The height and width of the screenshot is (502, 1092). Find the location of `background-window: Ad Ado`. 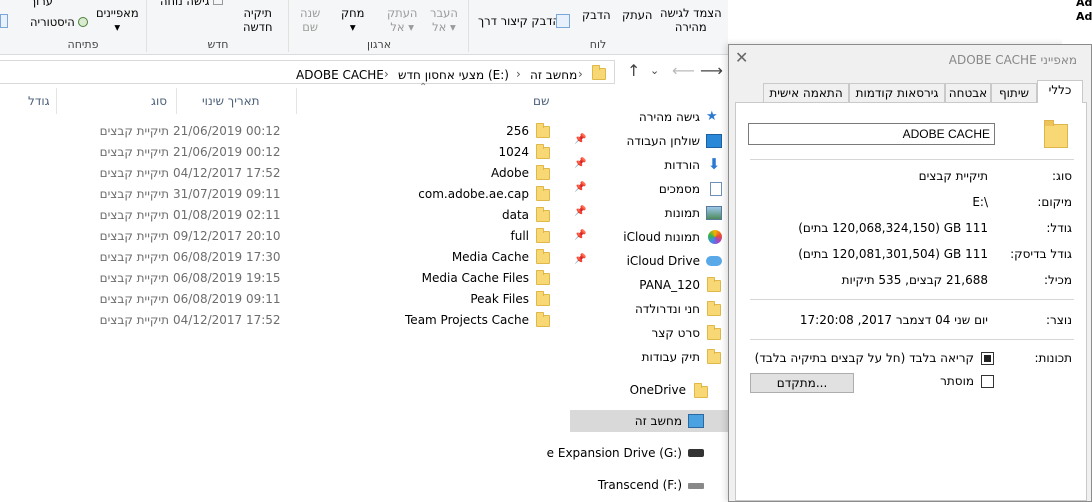

background-window: Ad Ado is located at coordinates (1077, 22).